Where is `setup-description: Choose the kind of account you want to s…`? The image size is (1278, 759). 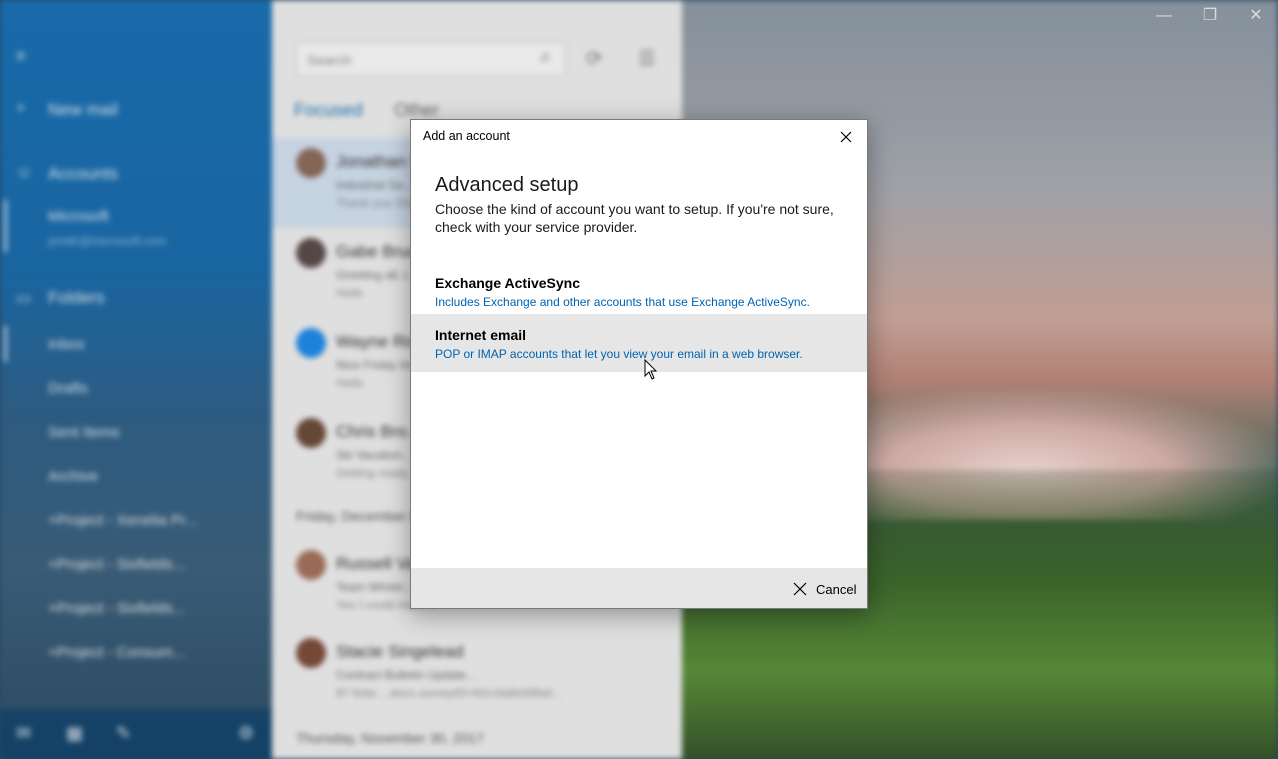 setup-description: Choose the kind of account you want to s… is located at coordinates (634, 218).